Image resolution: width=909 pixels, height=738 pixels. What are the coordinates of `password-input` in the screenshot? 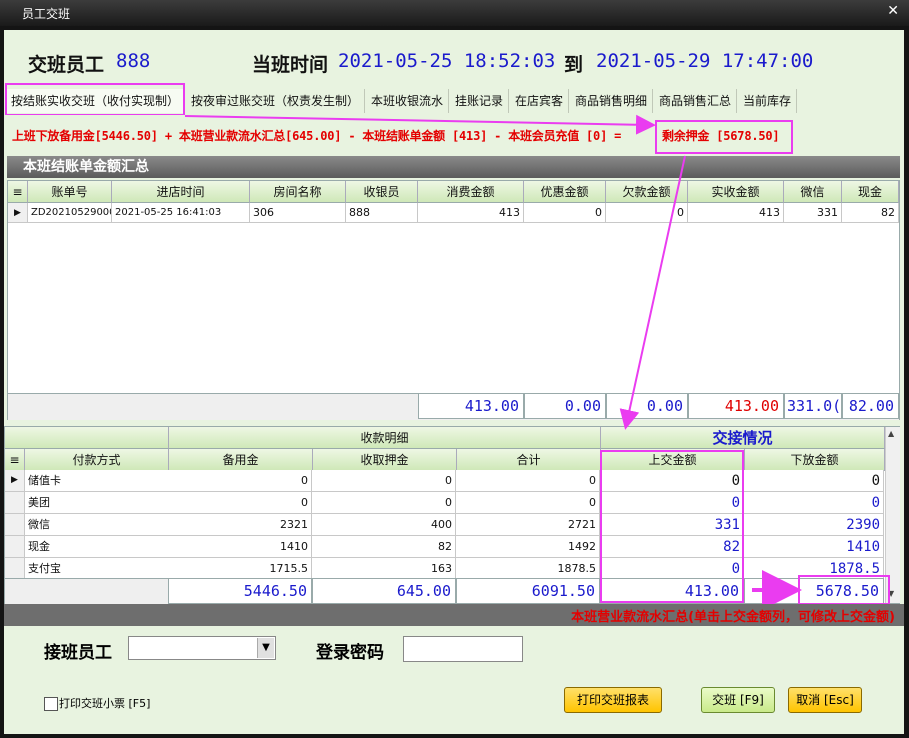 It's located at (463, 649).